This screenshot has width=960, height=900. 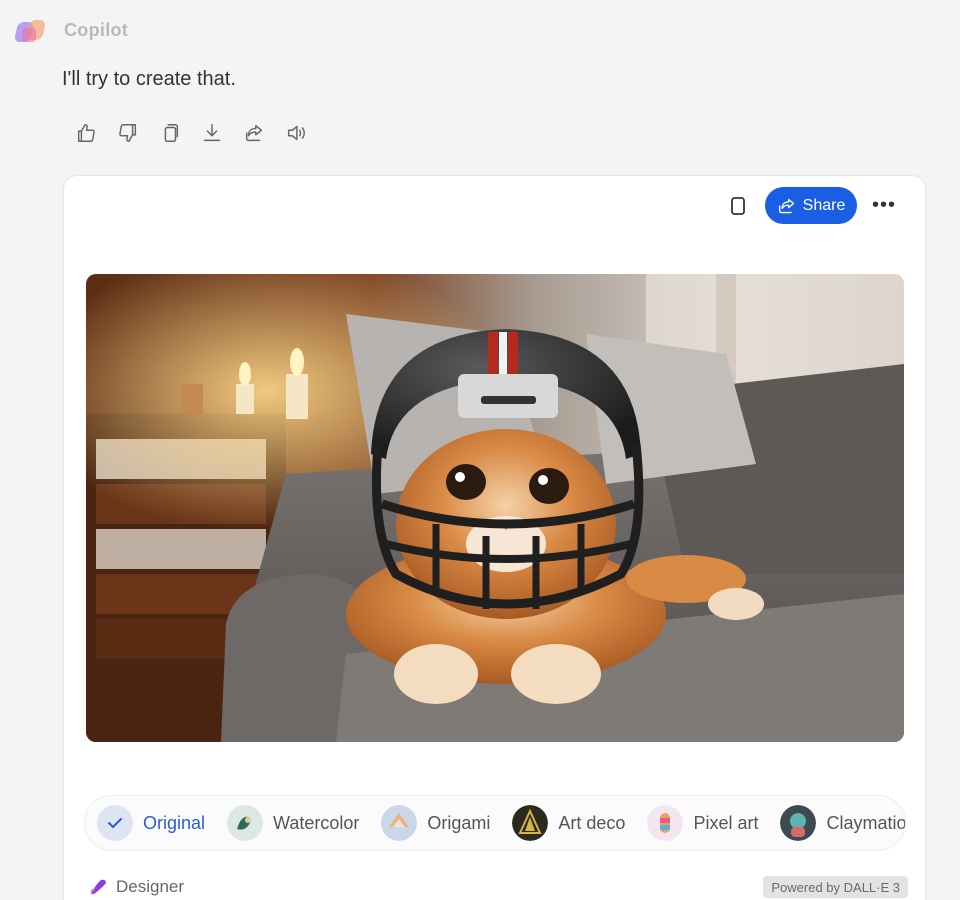 I want to click on style-label: Watercolor, so click(x=316, y=822).